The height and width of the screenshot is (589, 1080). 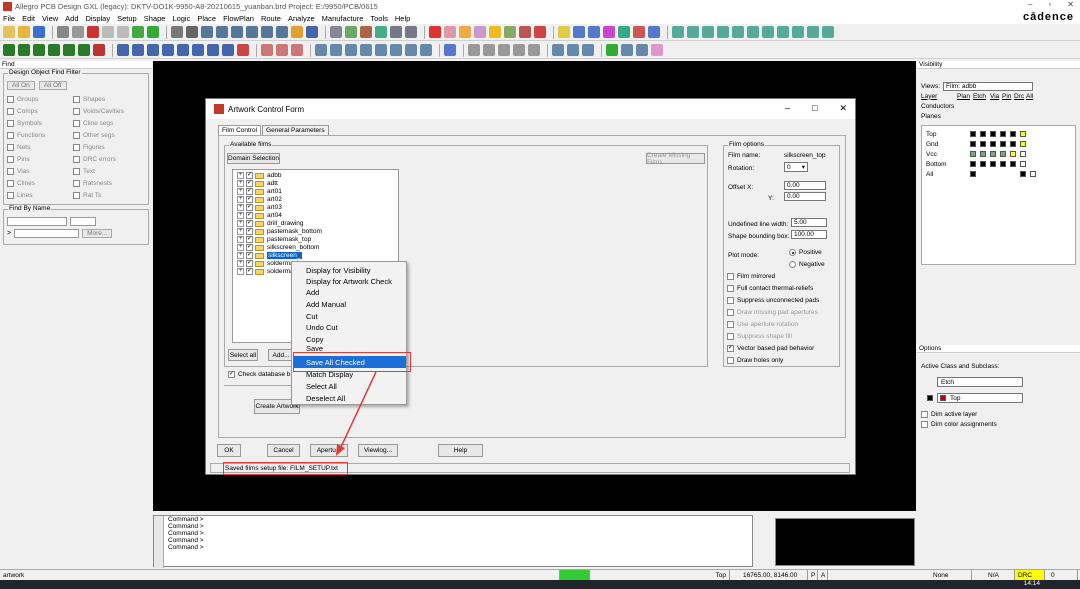 I want to click on offset-x-input: 0.00, so click(x=805, y=185).